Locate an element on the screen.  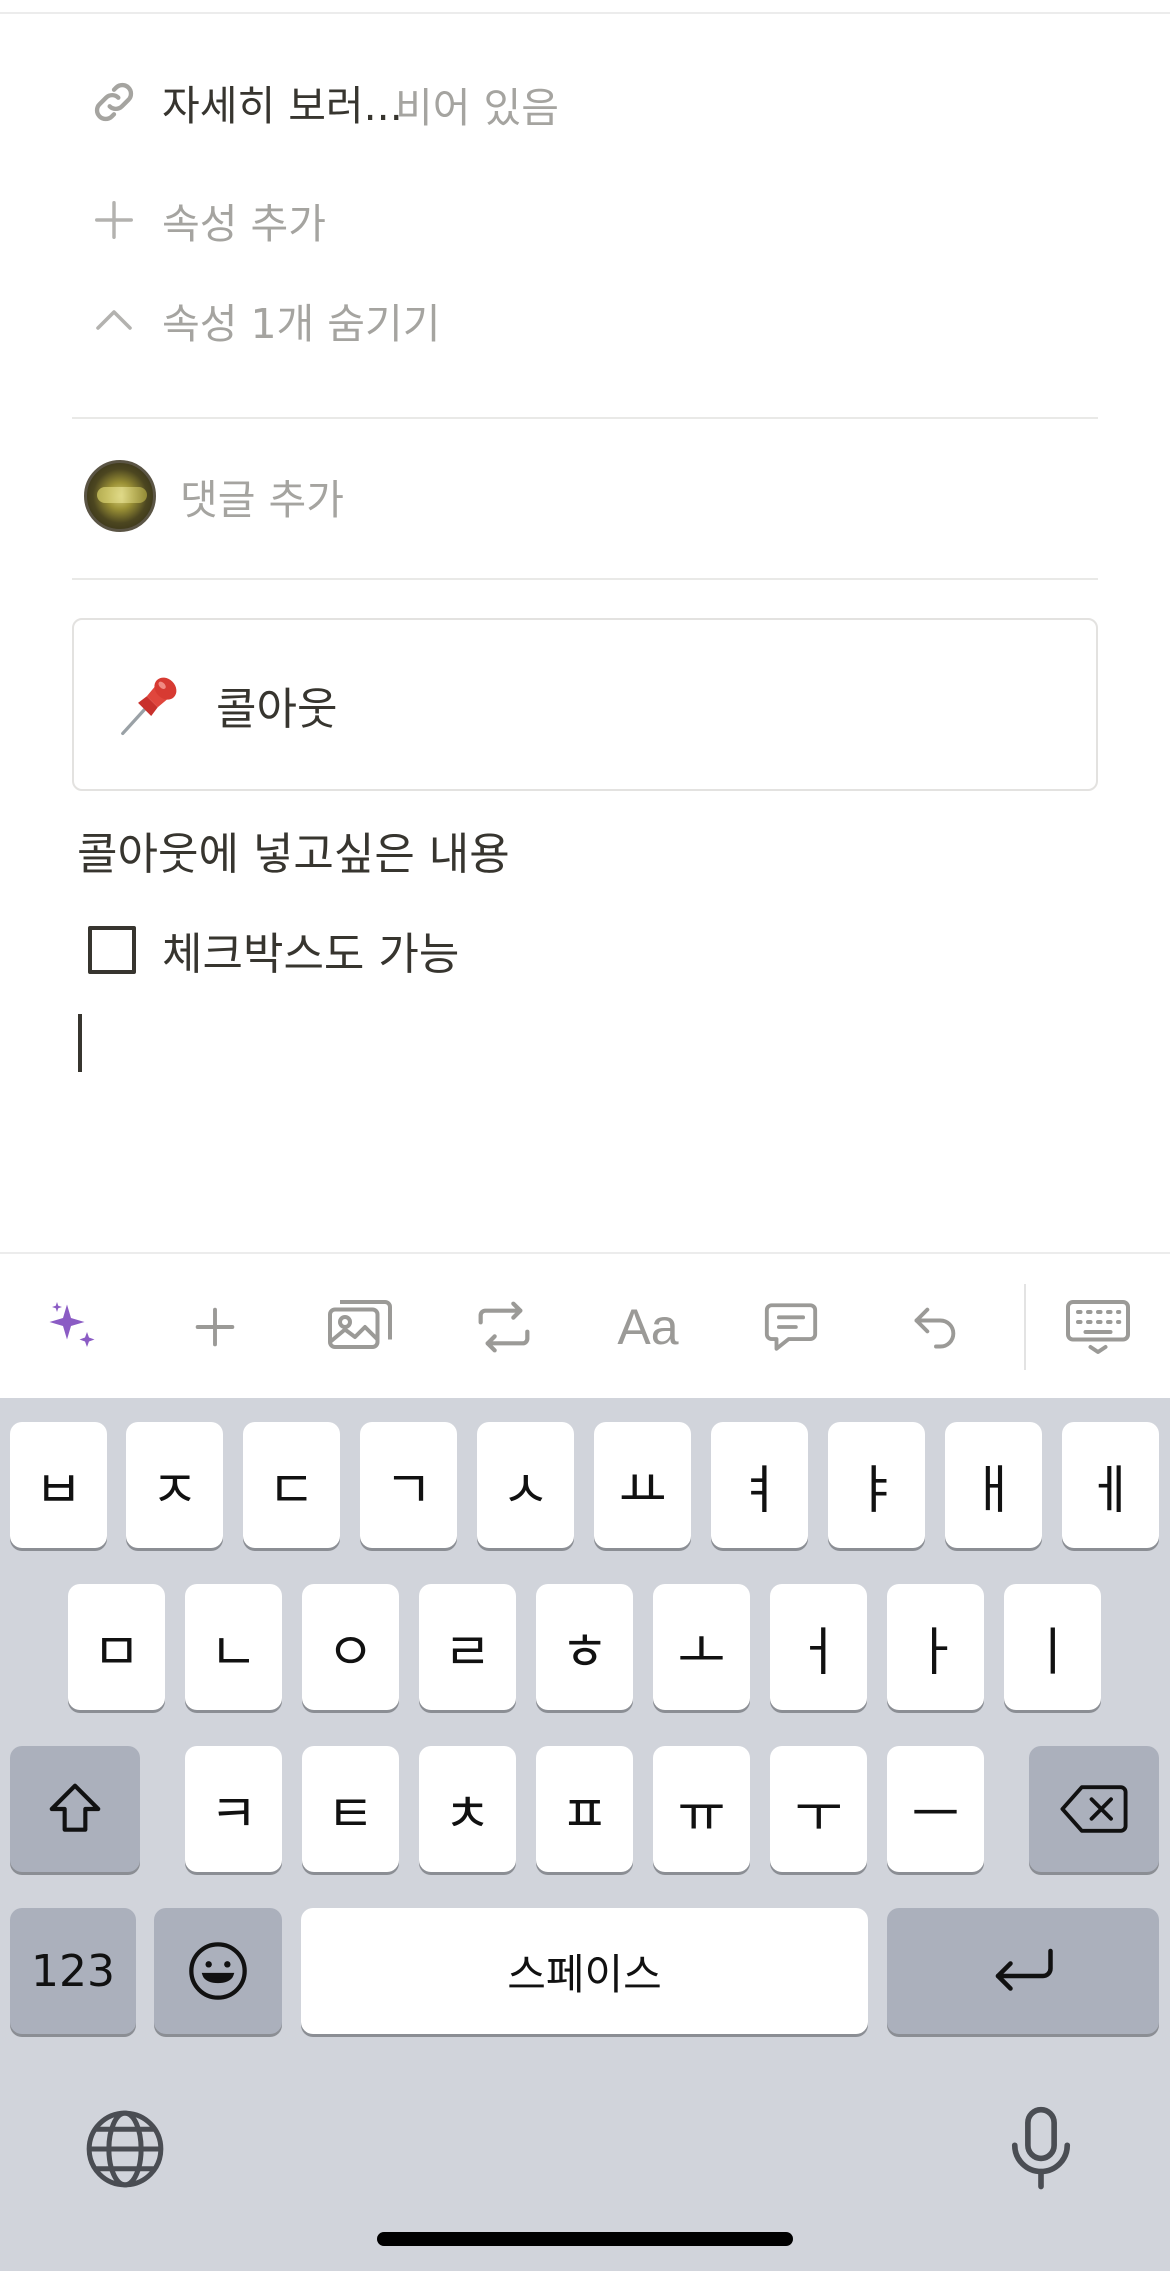
key-ㅐ: ㅐ is located at coordinates (993, 1485).